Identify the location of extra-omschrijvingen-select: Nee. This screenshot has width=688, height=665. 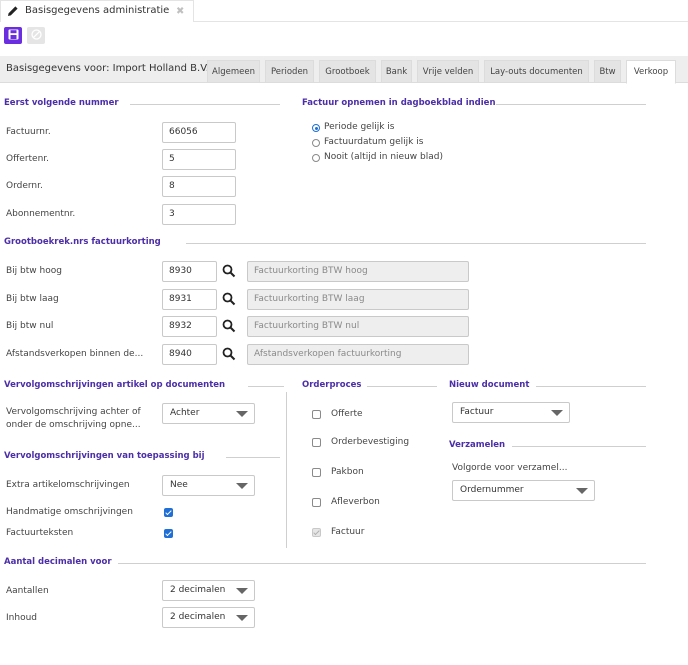
(208, 485).